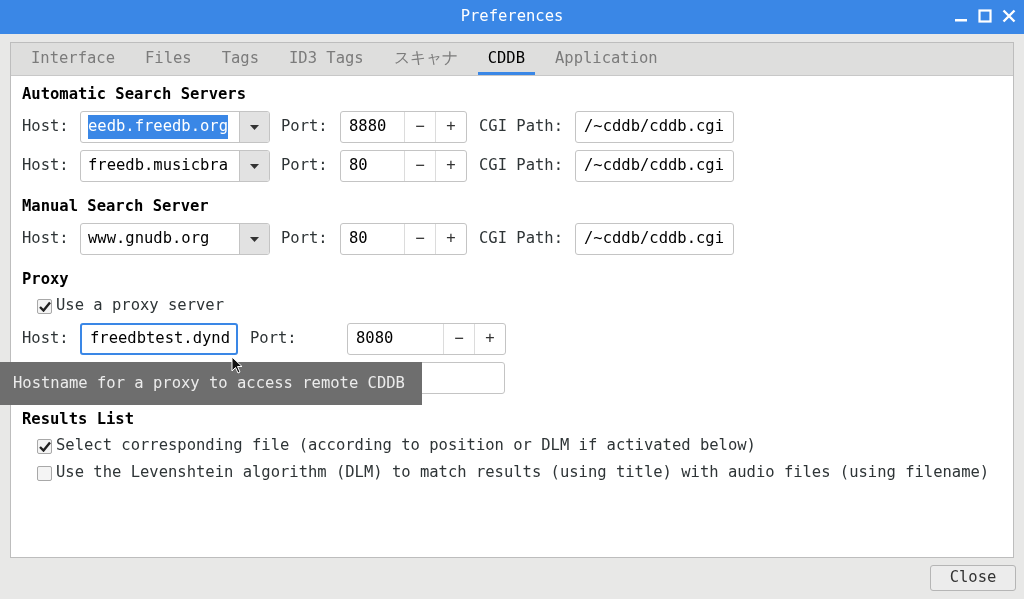 The width and height of the screenshot is (1024, 599). I want to click on section-heading: Manual Search Server, so click(116, 207).